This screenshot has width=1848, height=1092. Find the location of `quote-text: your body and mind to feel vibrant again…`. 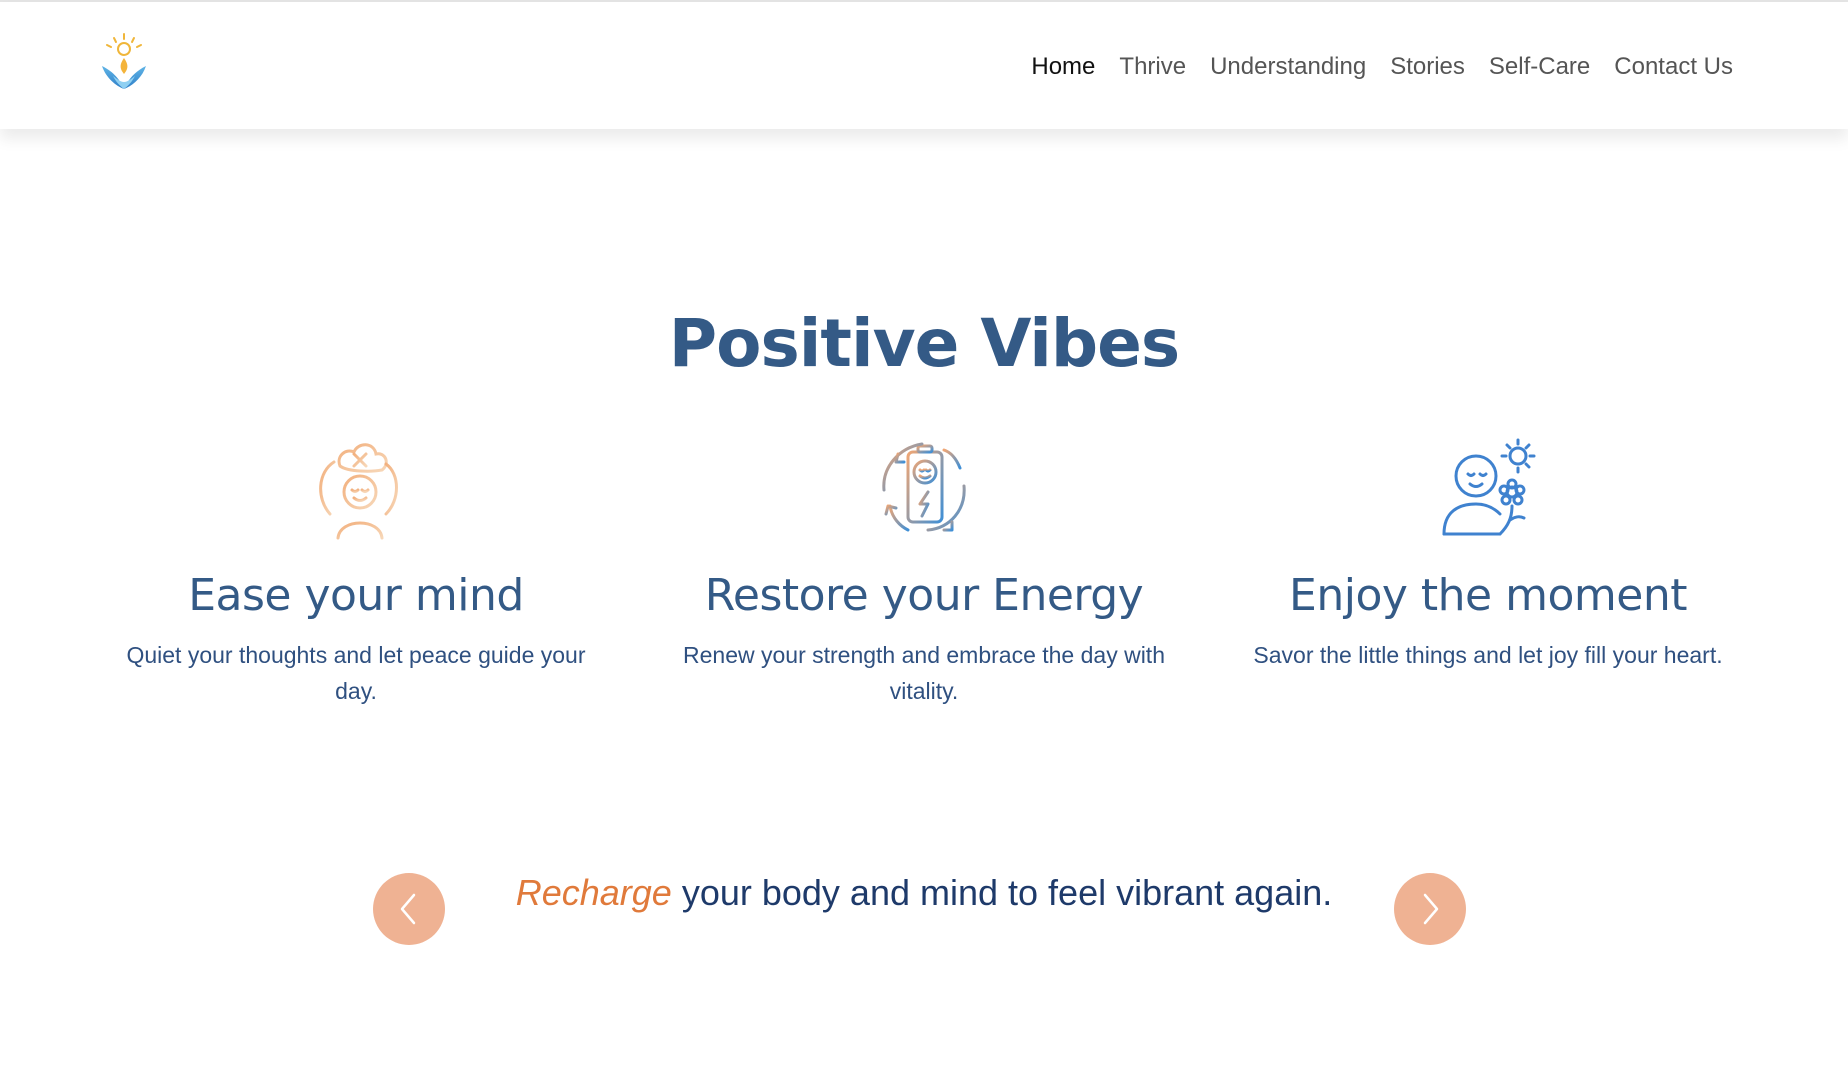

quote-text: your body and mind to feel vibrant again… is located at coordinates (1002, 892).